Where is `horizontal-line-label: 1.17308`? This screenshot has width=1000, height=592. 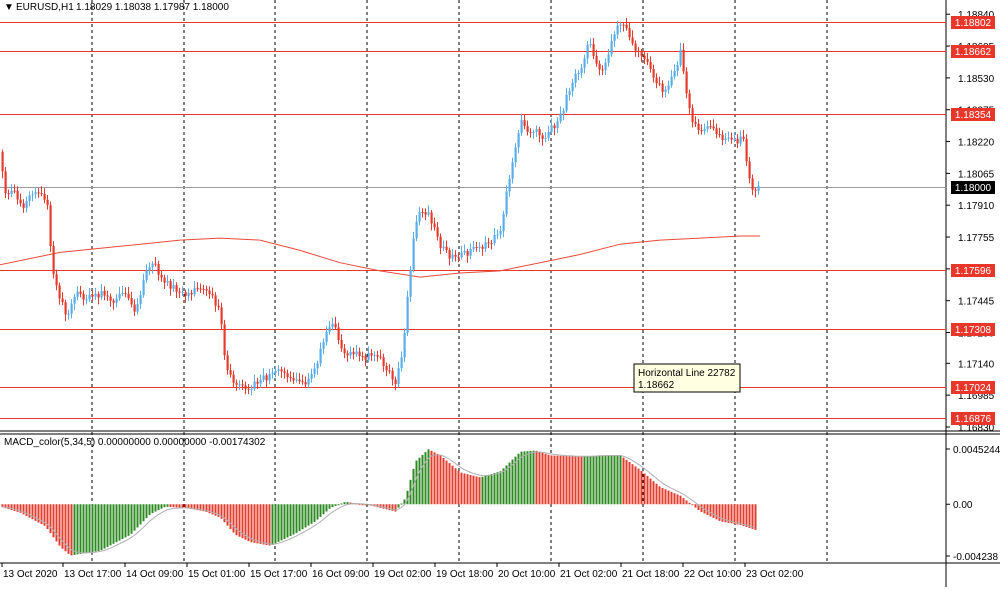 horizontal-line-label: 1.17308 is located at coordinates (973, 330).